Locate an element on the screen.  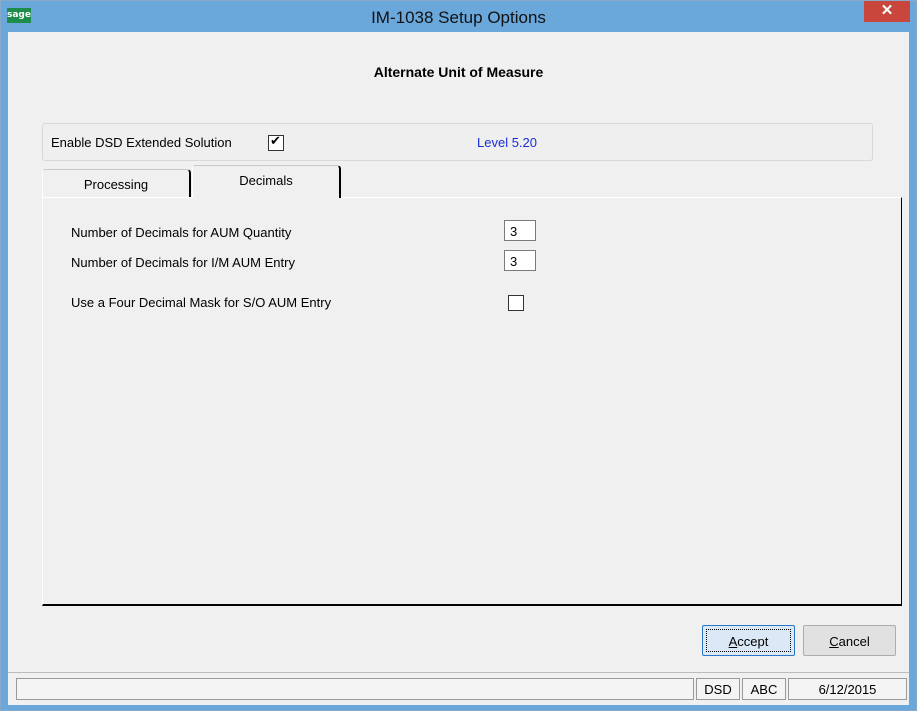
status-bar: DSD ABC 6/12/2015 is located at coordinates (458, 688).